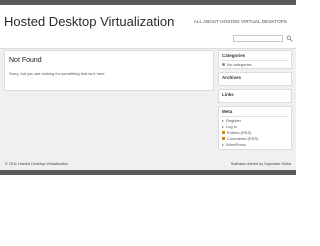  I want to click on meta-link-label: Entries (RSS), so click(239, 132).